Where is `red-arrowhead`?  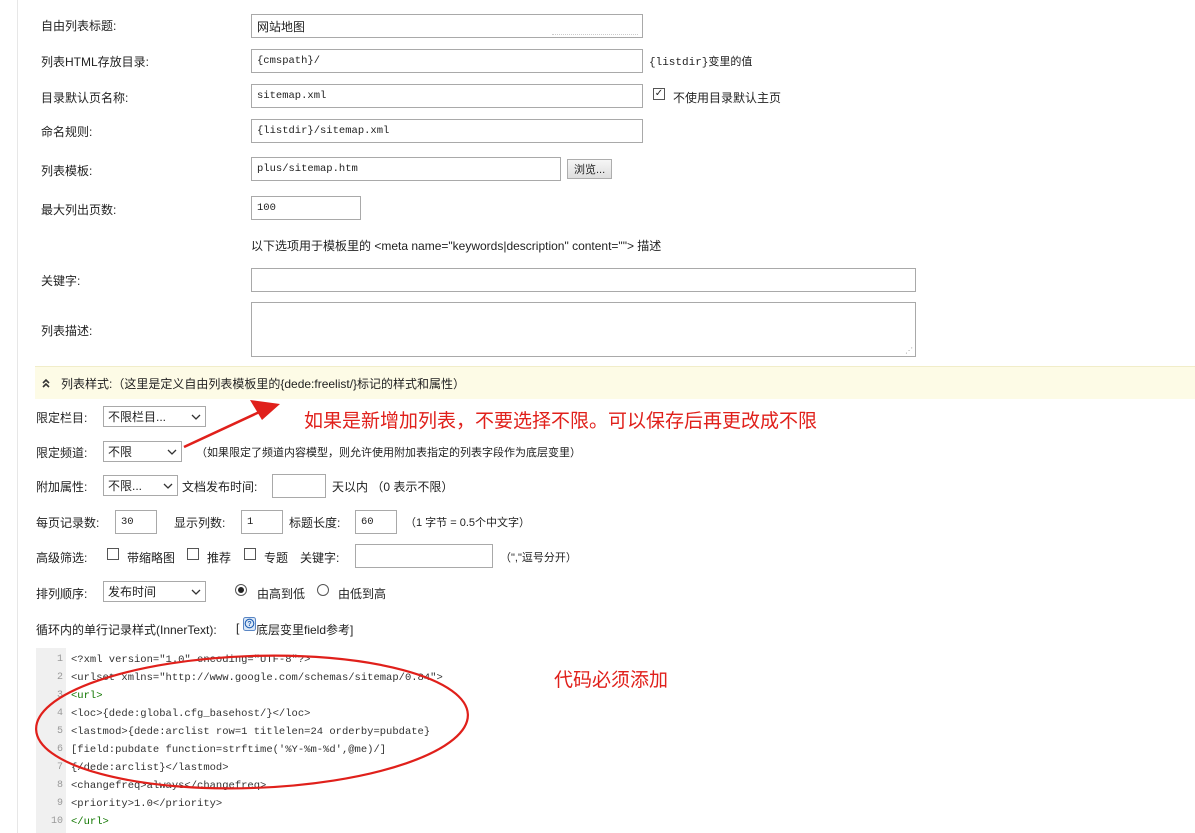 red-arrowhead is located at coordinates (265, 410).